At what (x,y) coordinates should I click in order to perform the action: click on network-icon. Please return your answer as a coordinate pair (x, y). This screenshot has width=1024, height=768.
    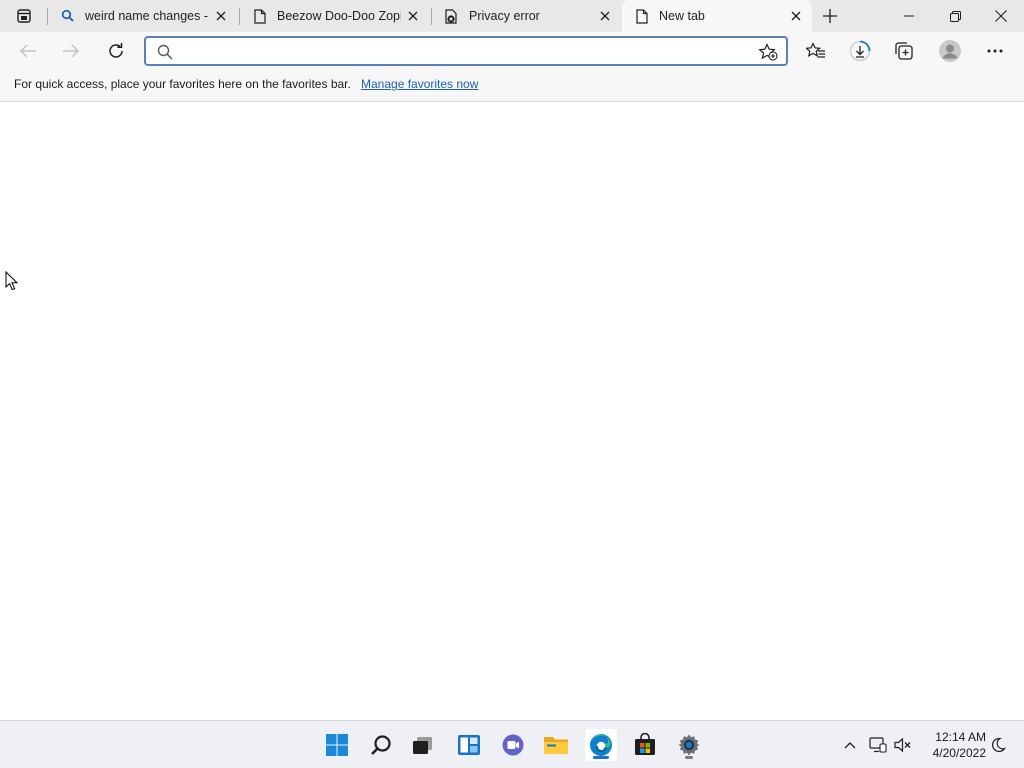
    Looking at the image, I should click on (878, 745).